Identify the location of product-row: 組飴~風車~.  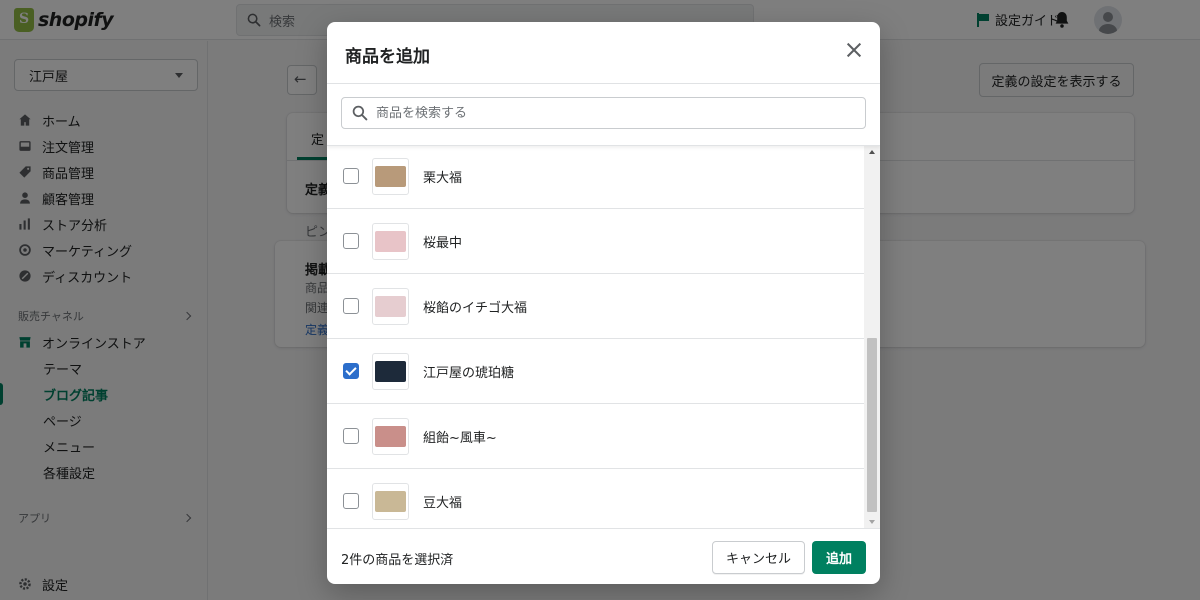
(595, 436).